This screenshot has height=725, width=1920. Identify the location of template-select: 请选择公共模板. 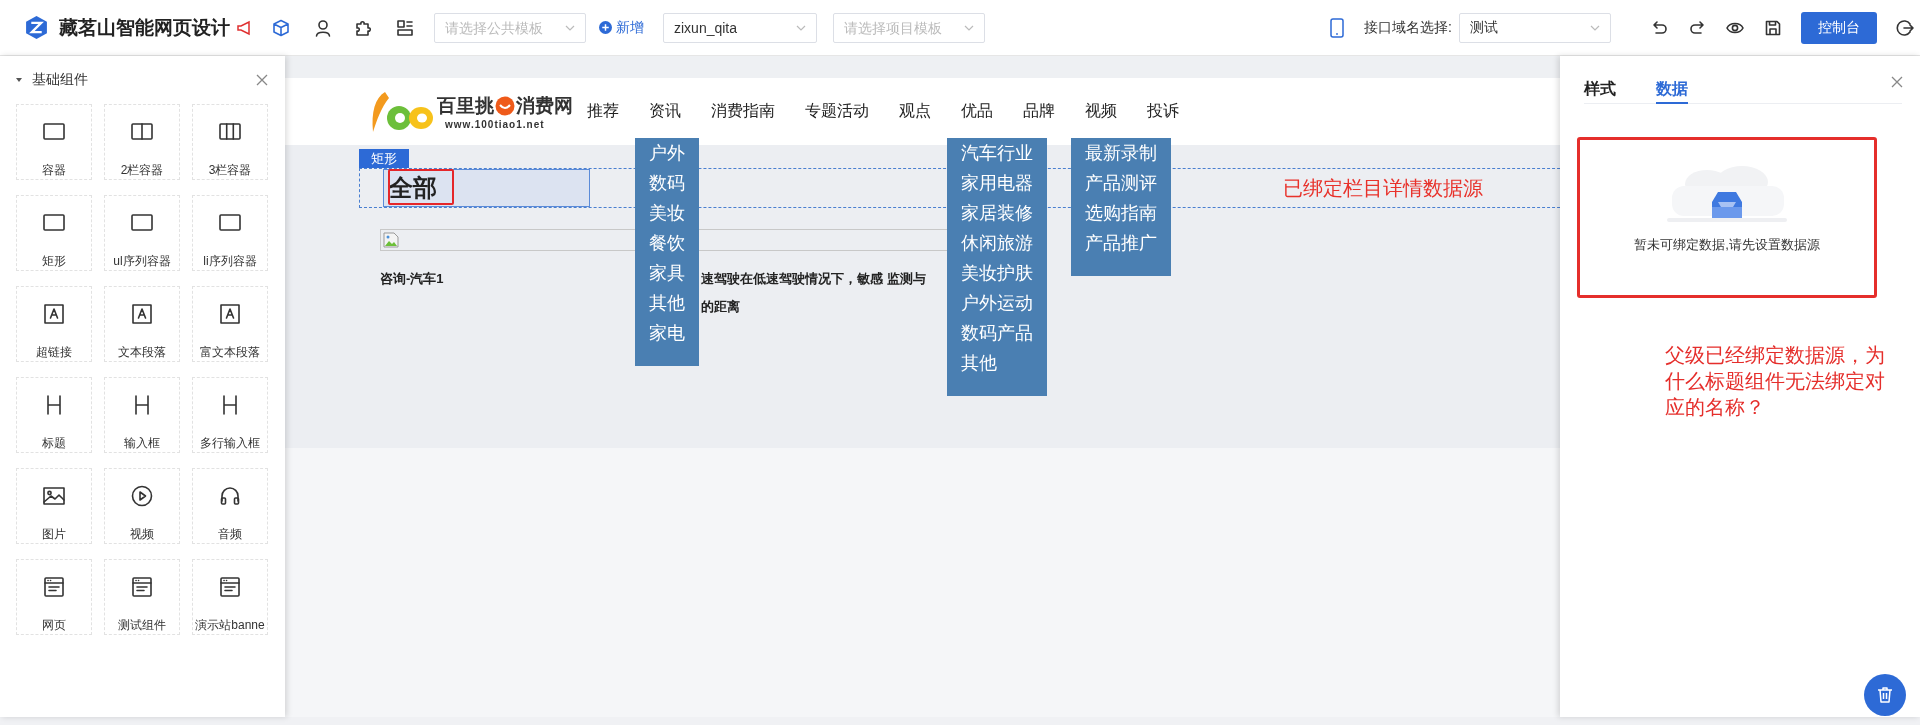
(510, 27).